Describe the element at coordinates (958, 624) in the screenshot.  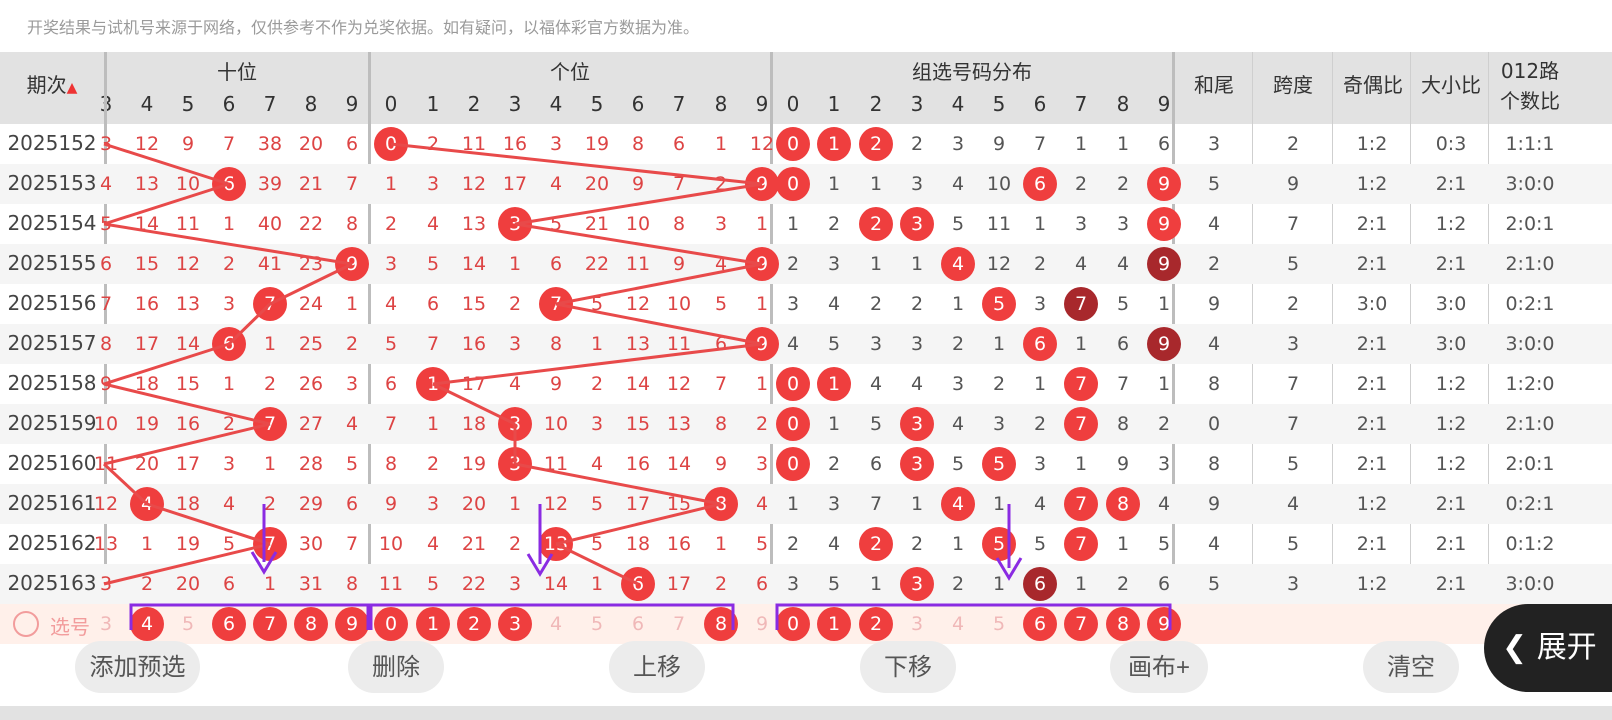
I see `select-combo-4: 4` at that location.